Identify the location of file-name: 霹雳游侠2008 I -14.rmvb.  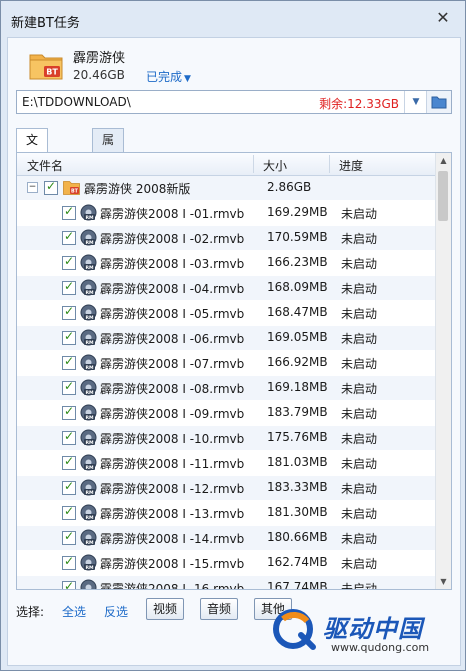
(172, 539).